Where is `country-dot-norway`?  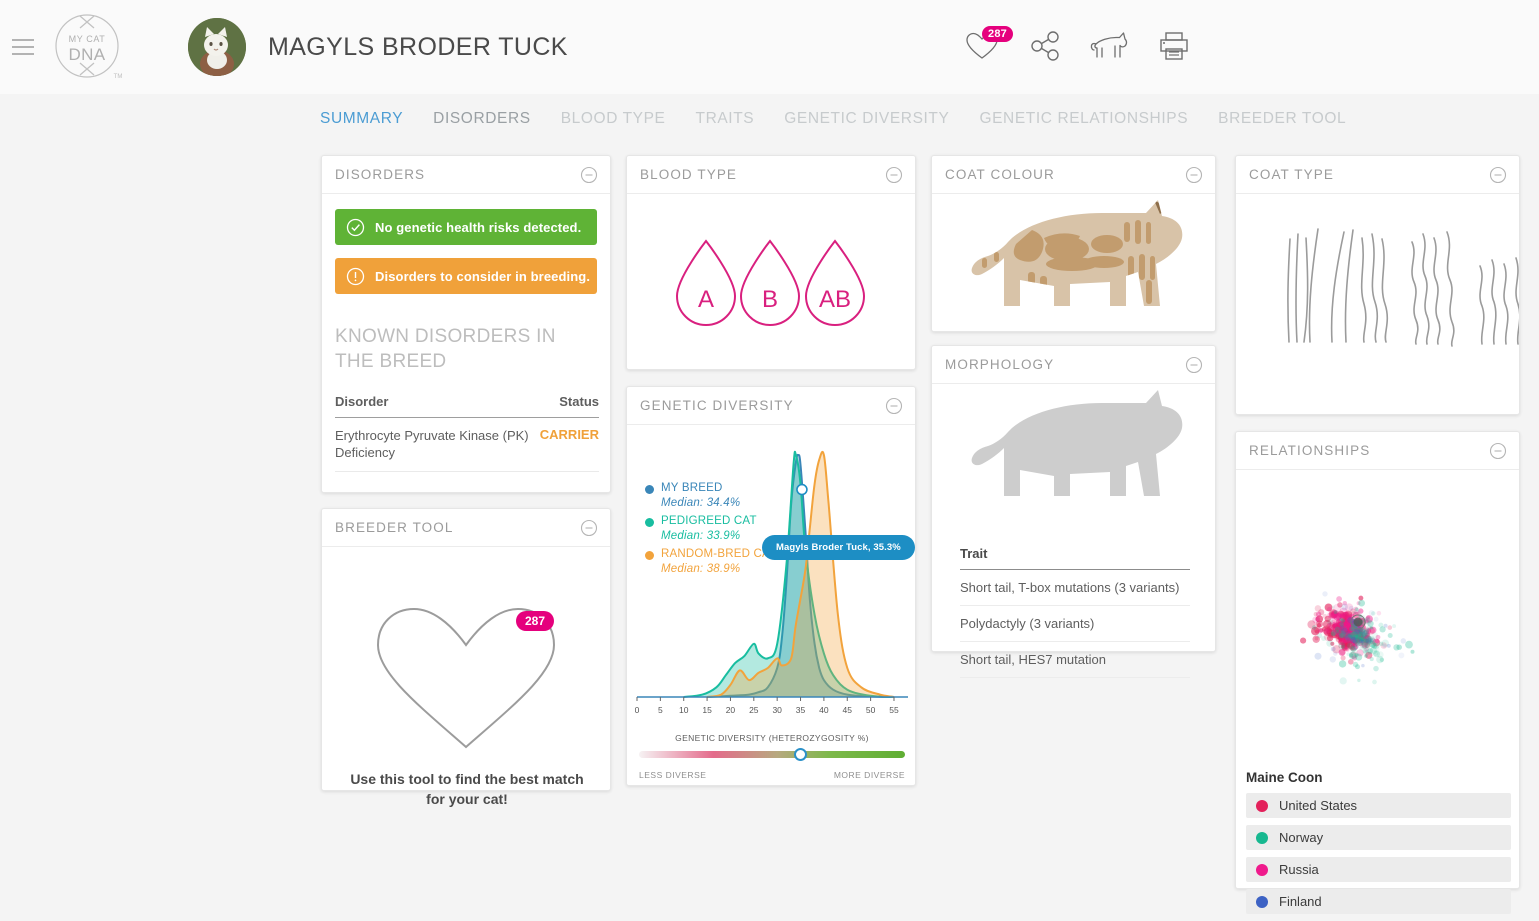
country-dot-norway is located at coordinates (1262, 837).